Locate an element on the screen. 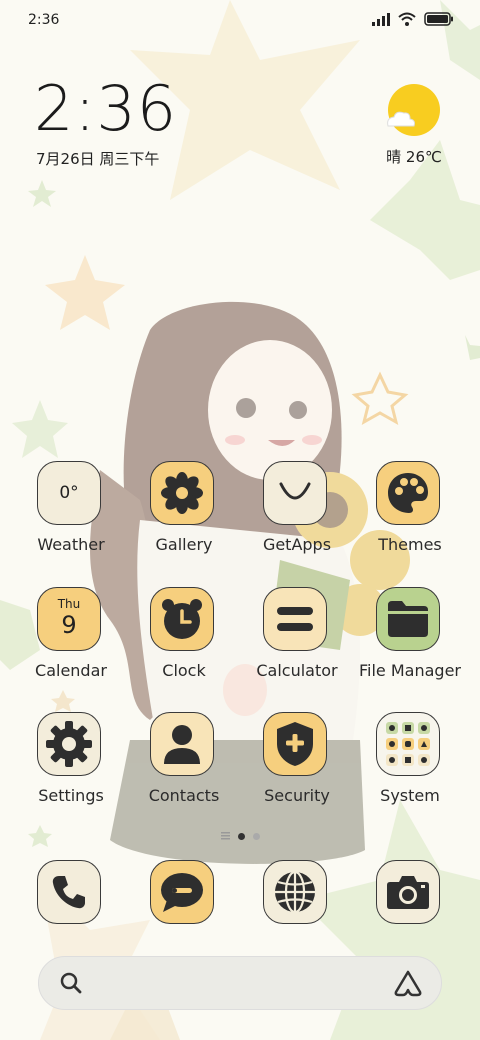 The image size is (480, 1040). app-getapps: GetApps is located at coordinates (297, 511).